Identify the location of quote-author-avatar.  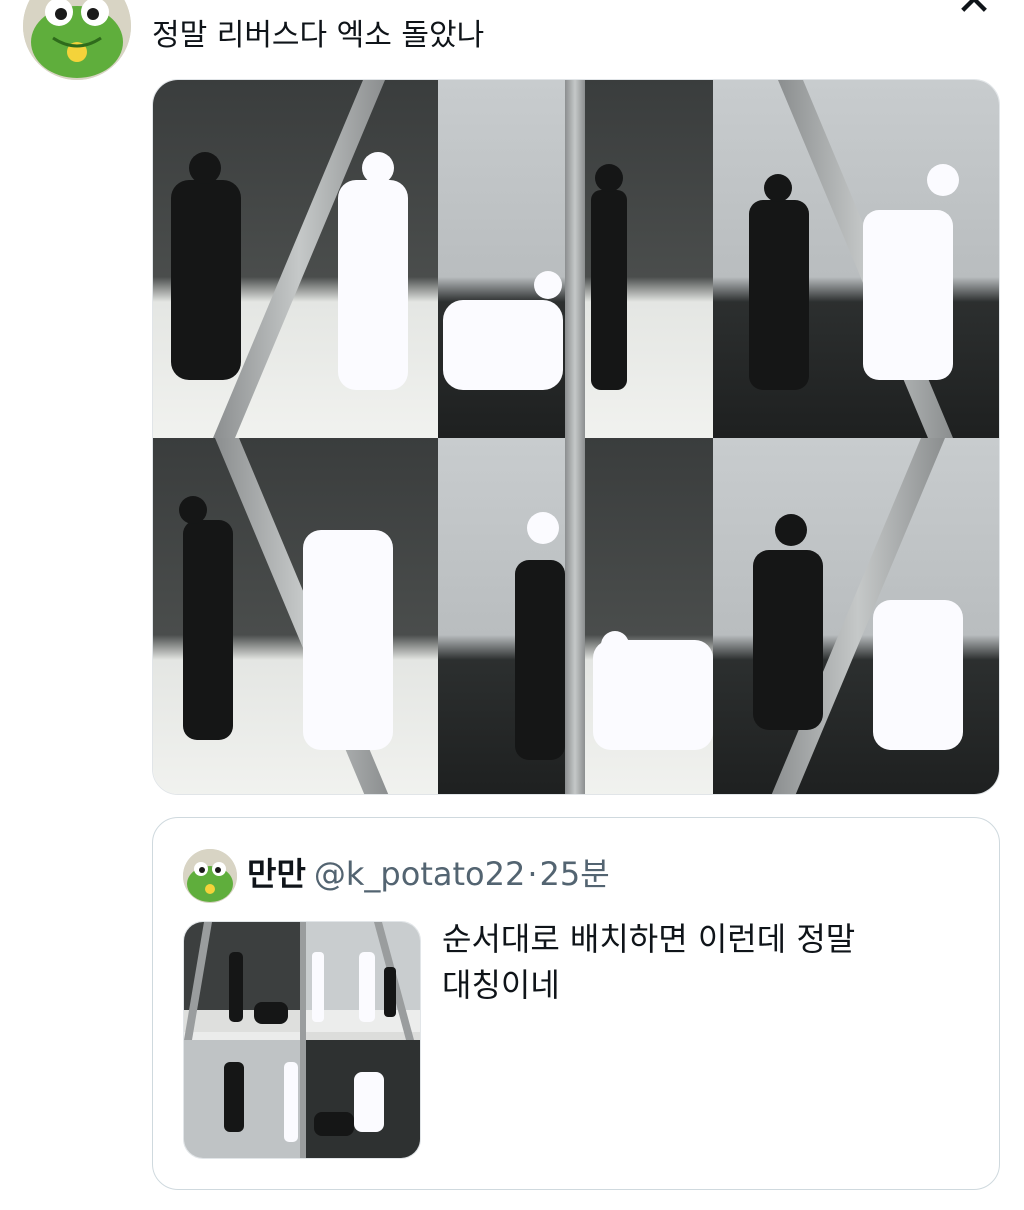
(210, 876).